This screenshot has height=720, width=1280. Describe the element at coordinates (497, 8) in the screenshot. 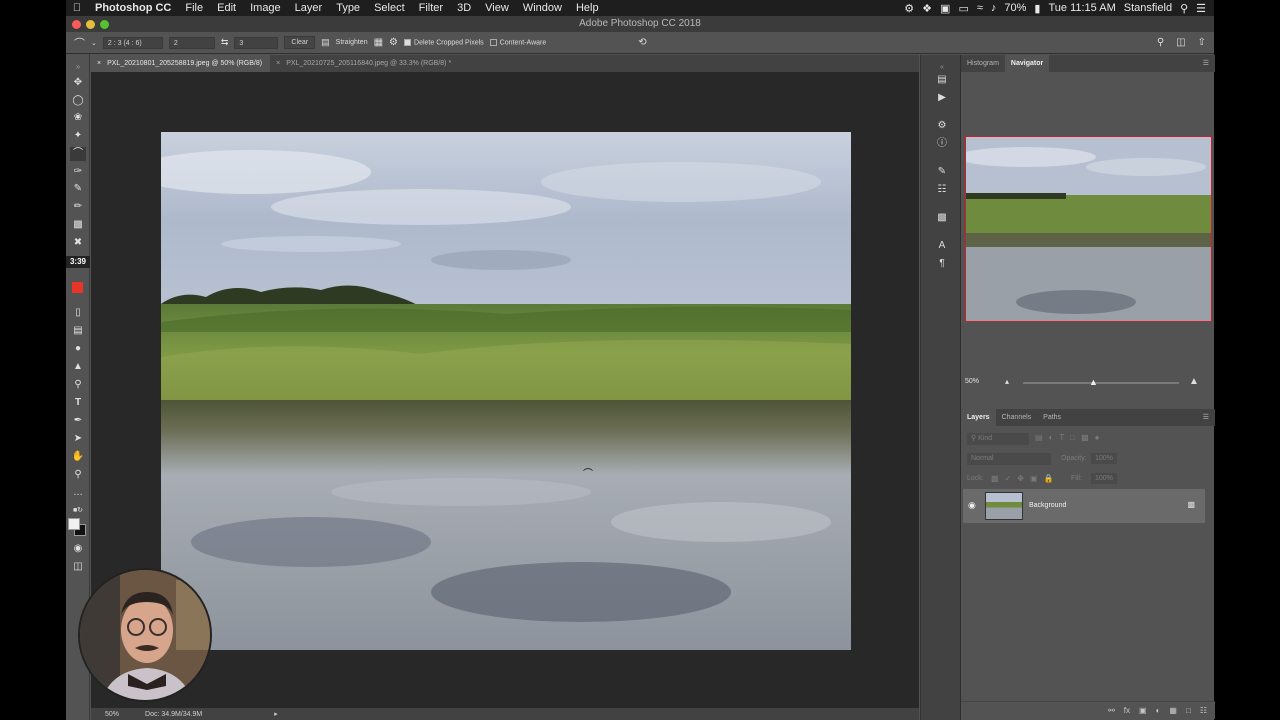

I see `menu-view: View` at that location.